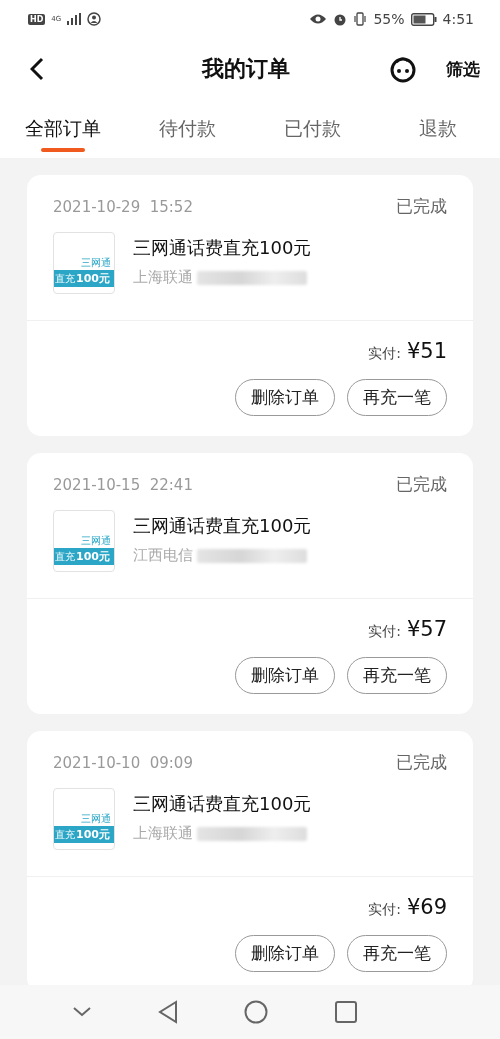  What do you see at coordinates (423, 19) in the screenshot?
I see `battery-icon` at bounding box center [423, 19].